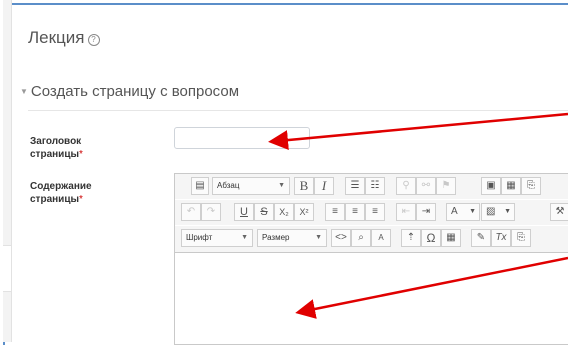  What do you see at coordinates (431, 287) in the screenshot?
I see `arrow-to-content-area` at bounding box center [431, 287].